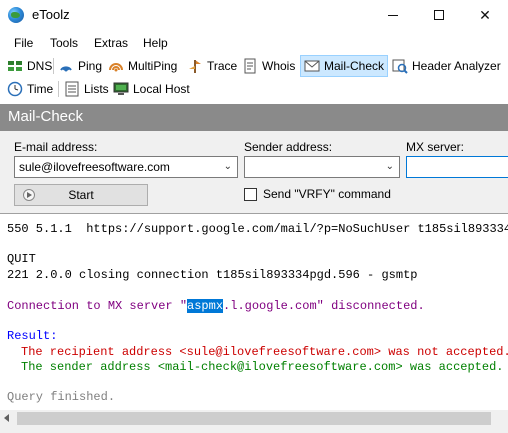  I want to click on maximize-icon, so click(439, 15).